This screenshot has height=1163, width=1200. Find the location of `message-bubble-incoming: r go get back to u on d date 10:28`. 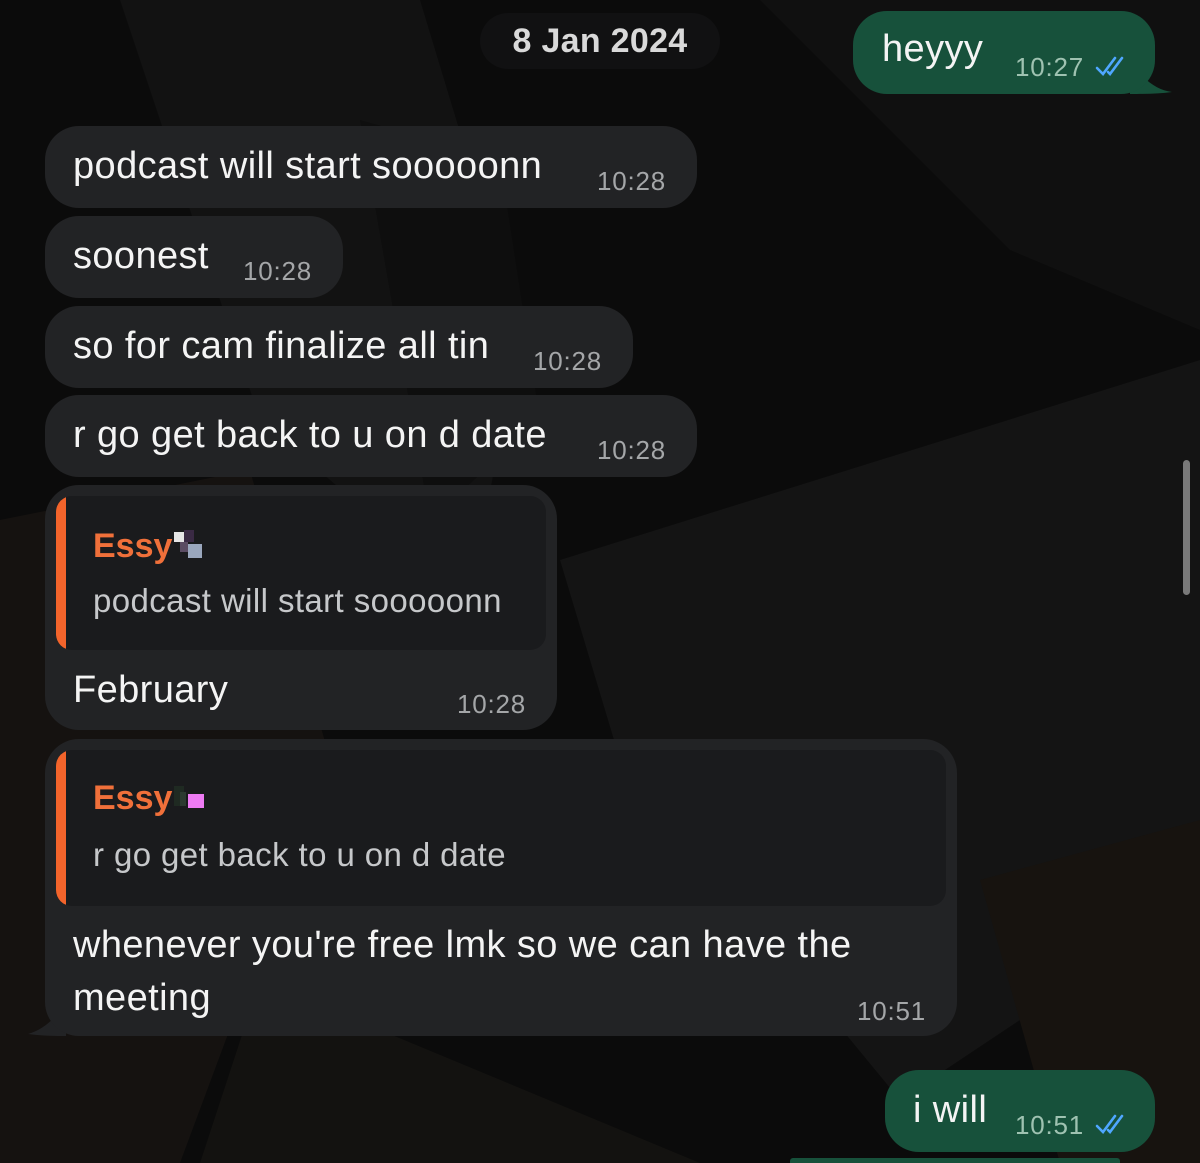

message-bubble-incoming: r go get back to u on d date 10:28 is located at coordinates (371, 436).